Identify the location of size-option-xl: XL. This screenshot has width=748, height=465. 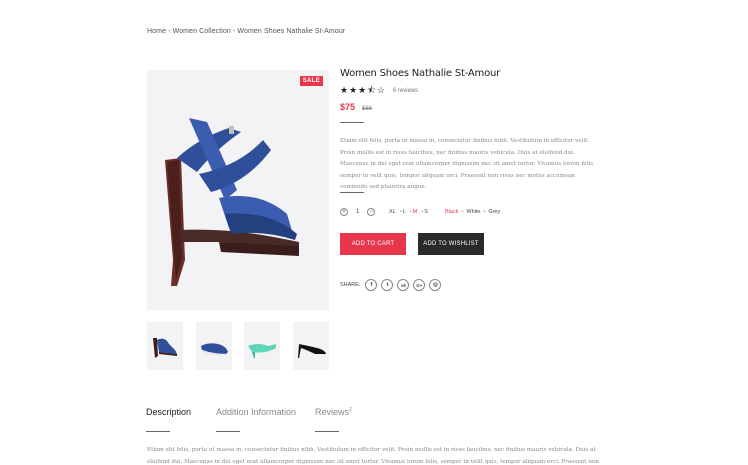
(392, 212).